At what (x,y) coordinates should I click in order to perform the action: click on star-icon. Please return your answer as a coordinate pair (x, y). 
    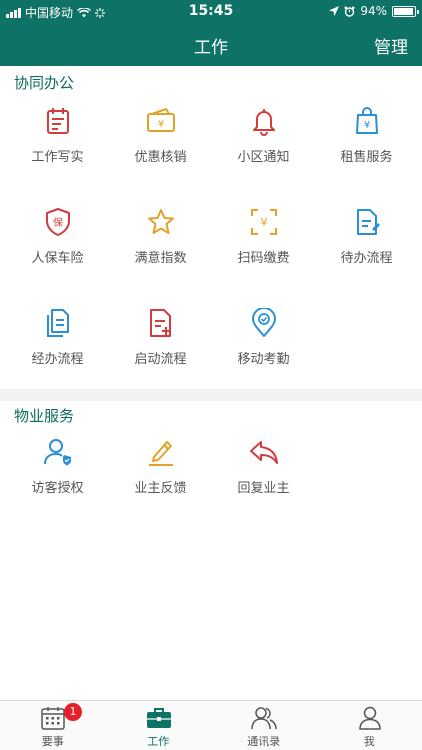
    Looking at the image, I should click on (161, 222).